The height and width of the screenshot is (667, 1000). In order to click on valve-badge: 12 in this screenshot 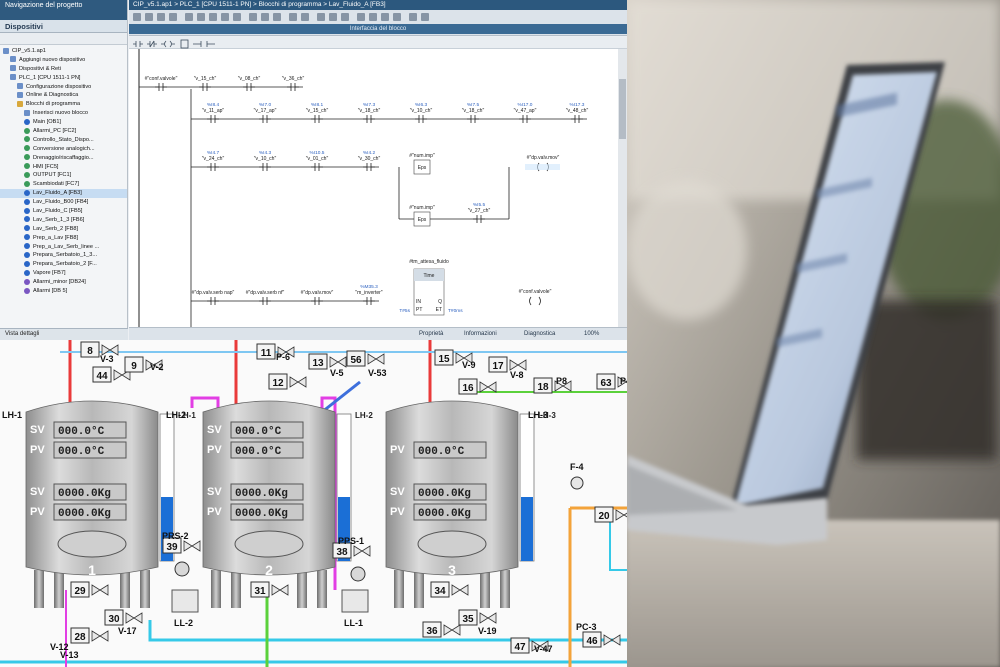, I will do `click(278, 381)`.